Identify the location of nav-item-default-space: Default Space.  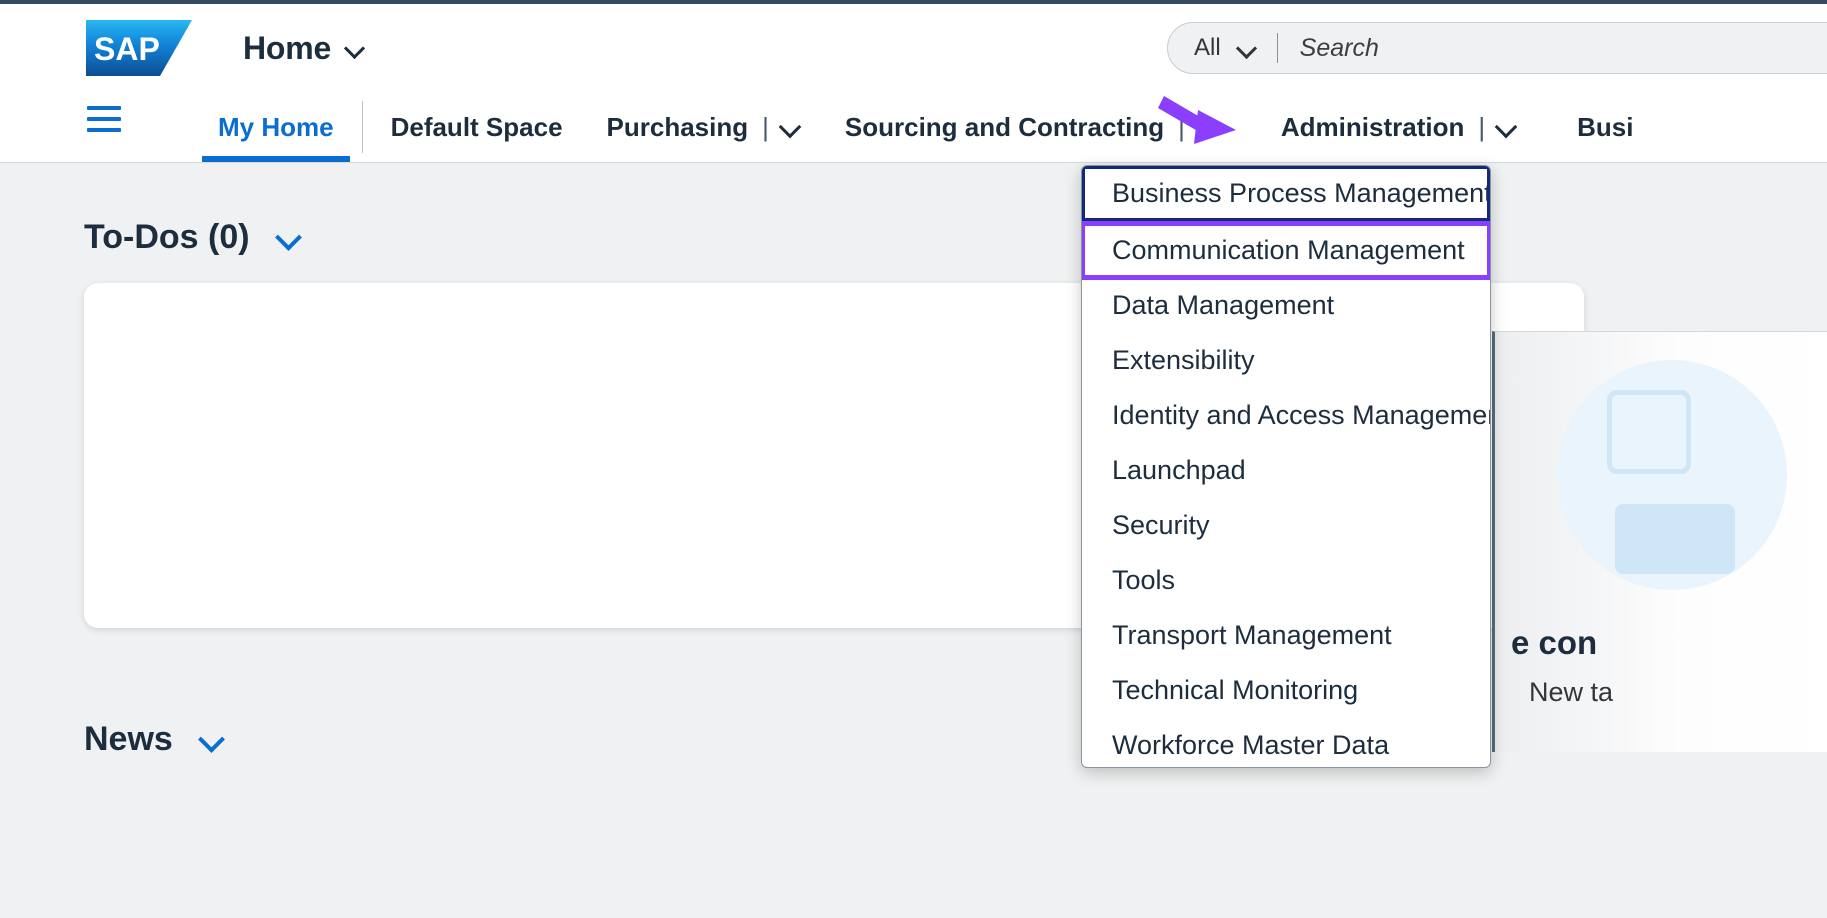
(477, 127).